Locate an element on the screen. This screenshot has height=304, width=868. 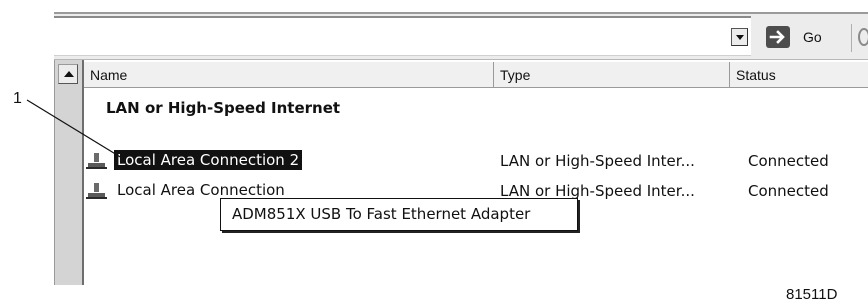
callout-line is located at coordinates (74, 129).